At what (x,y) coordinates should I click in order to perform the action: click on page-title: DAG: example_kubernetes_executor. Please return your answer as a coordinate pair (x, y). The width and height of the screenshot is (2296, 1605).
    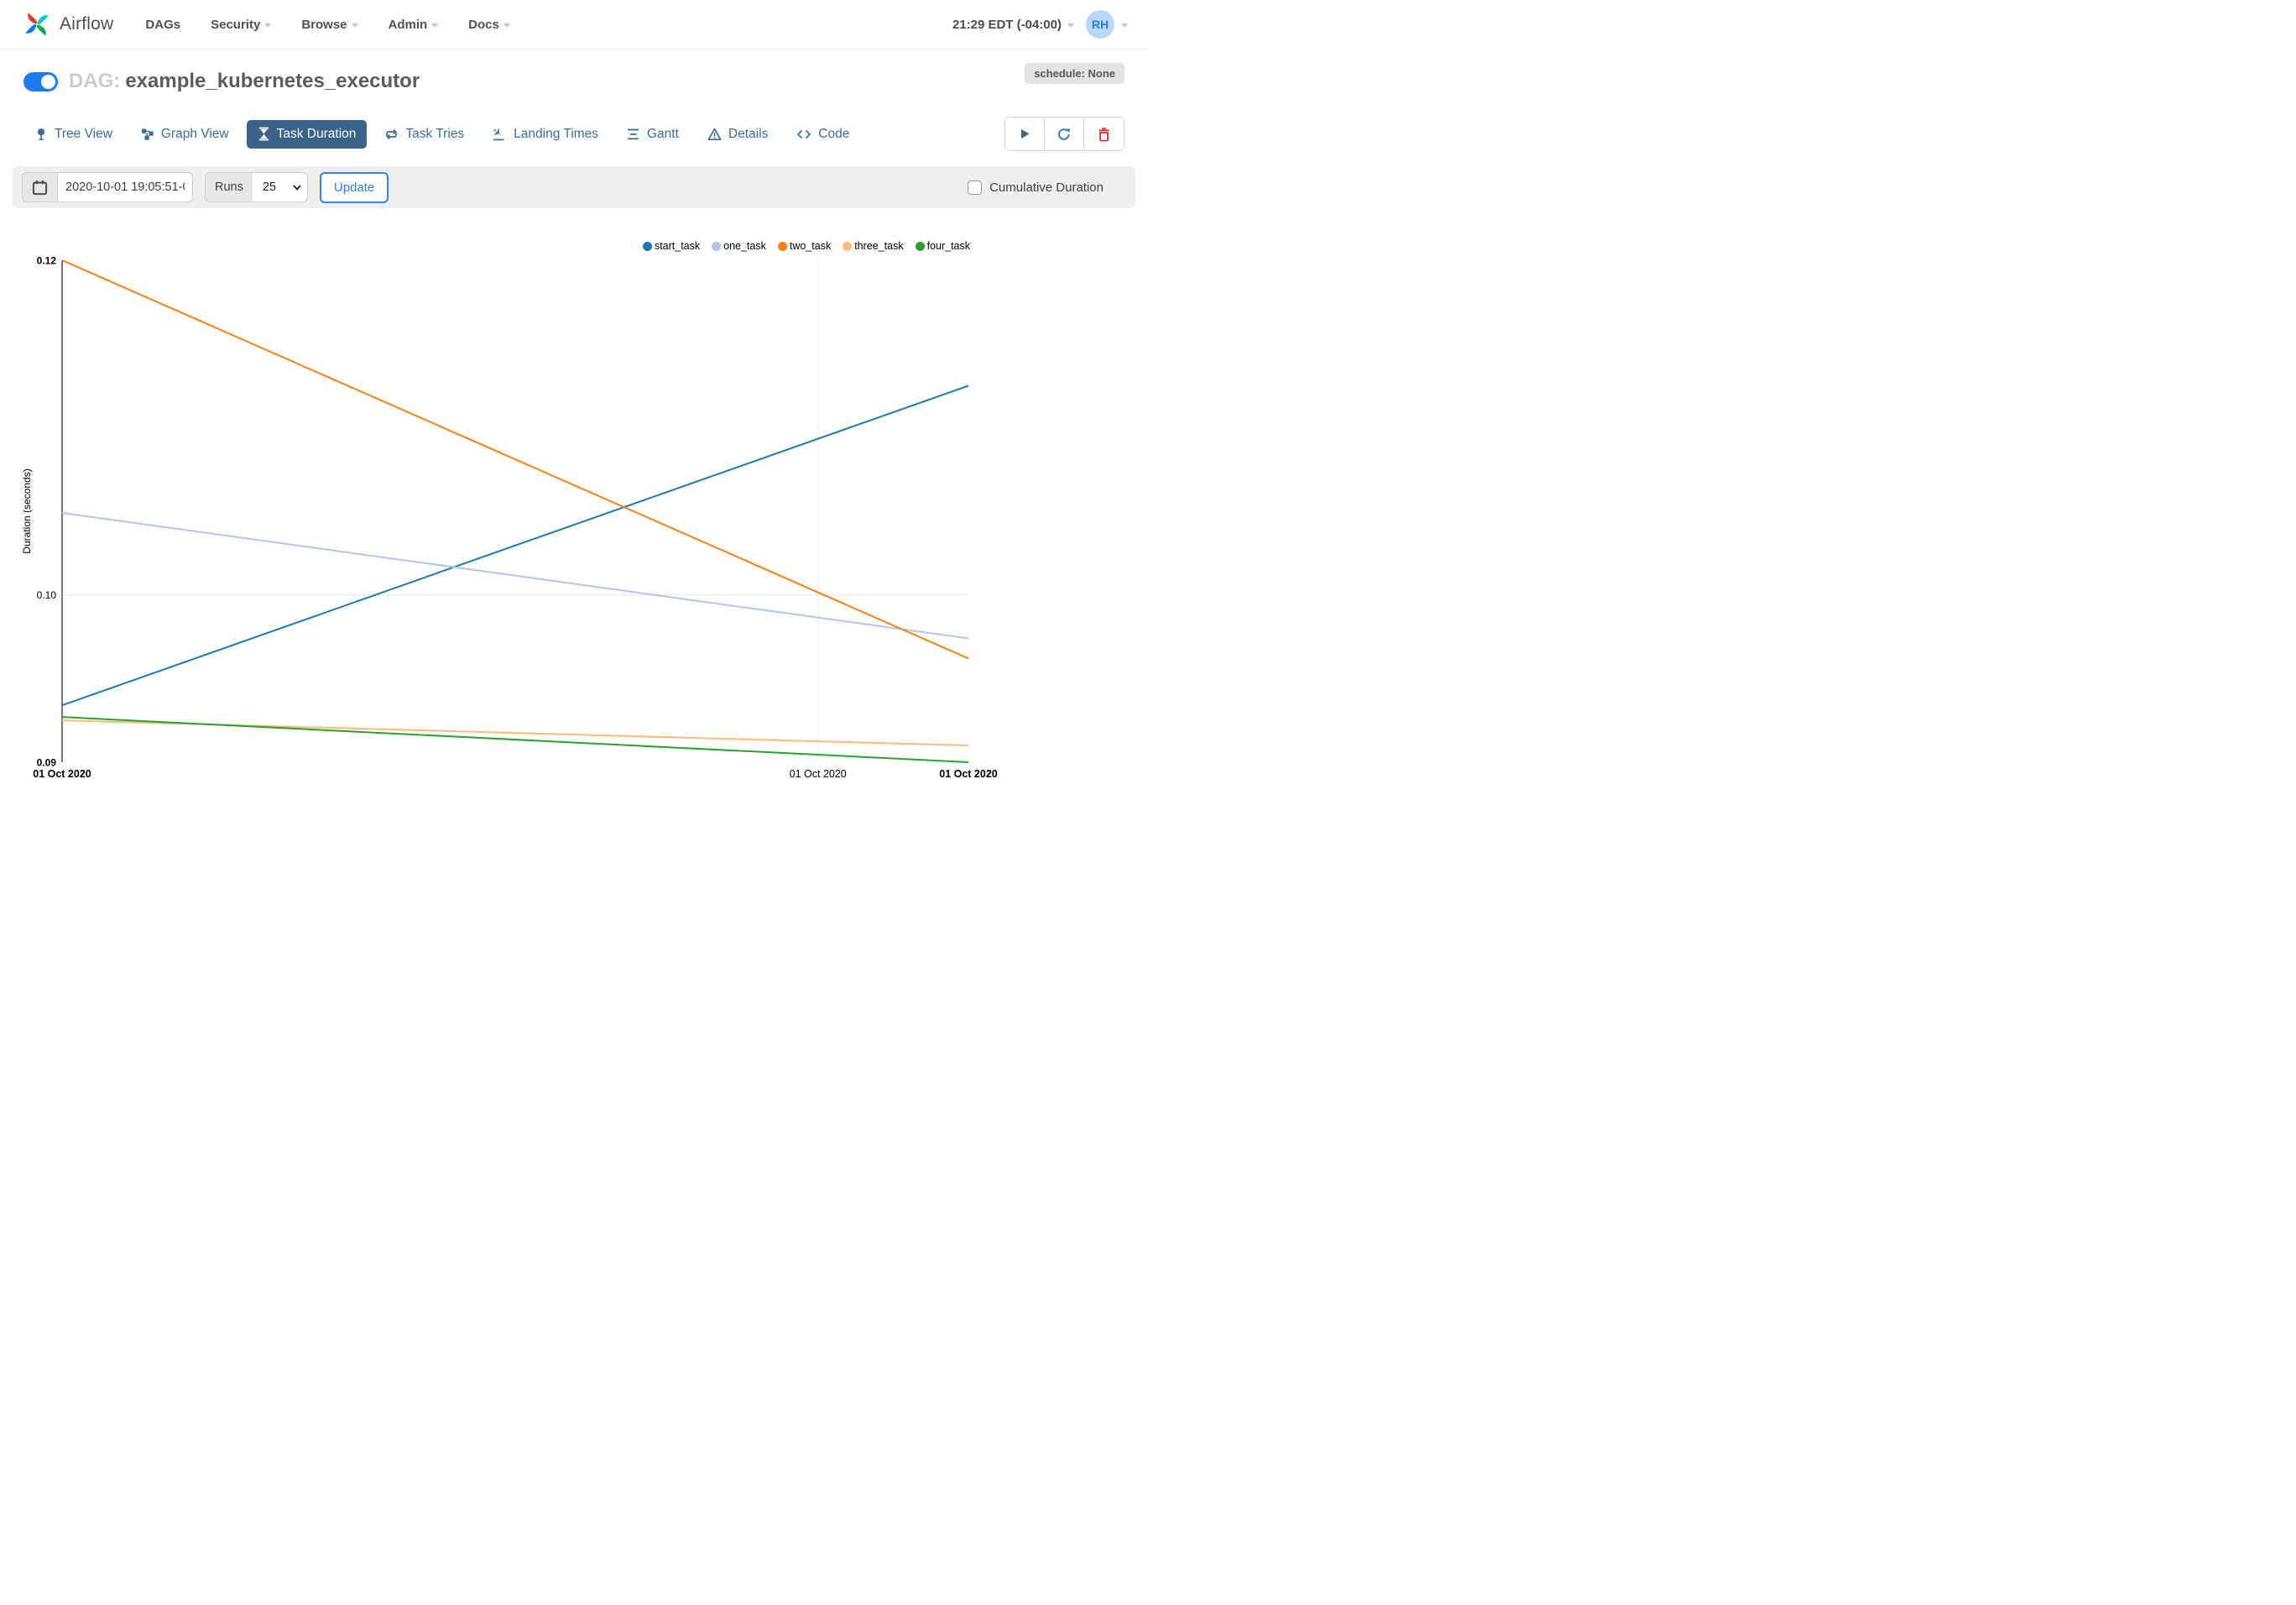
    Looking at the image, I should click on (244, 81).